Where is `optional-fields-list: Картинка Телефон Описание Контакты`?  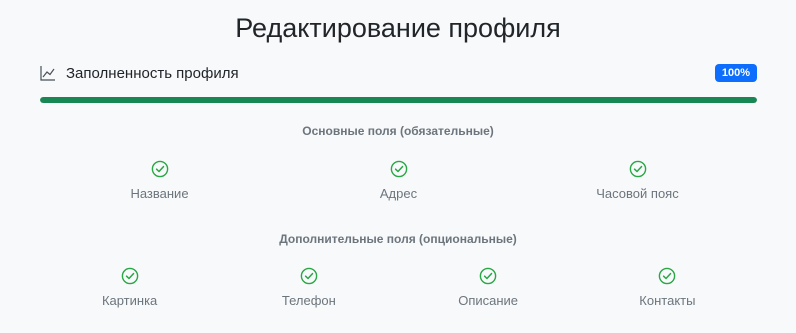 optional-fields-list: Картинка Телефон Описание Контакты is located at coordinates (398, 287).